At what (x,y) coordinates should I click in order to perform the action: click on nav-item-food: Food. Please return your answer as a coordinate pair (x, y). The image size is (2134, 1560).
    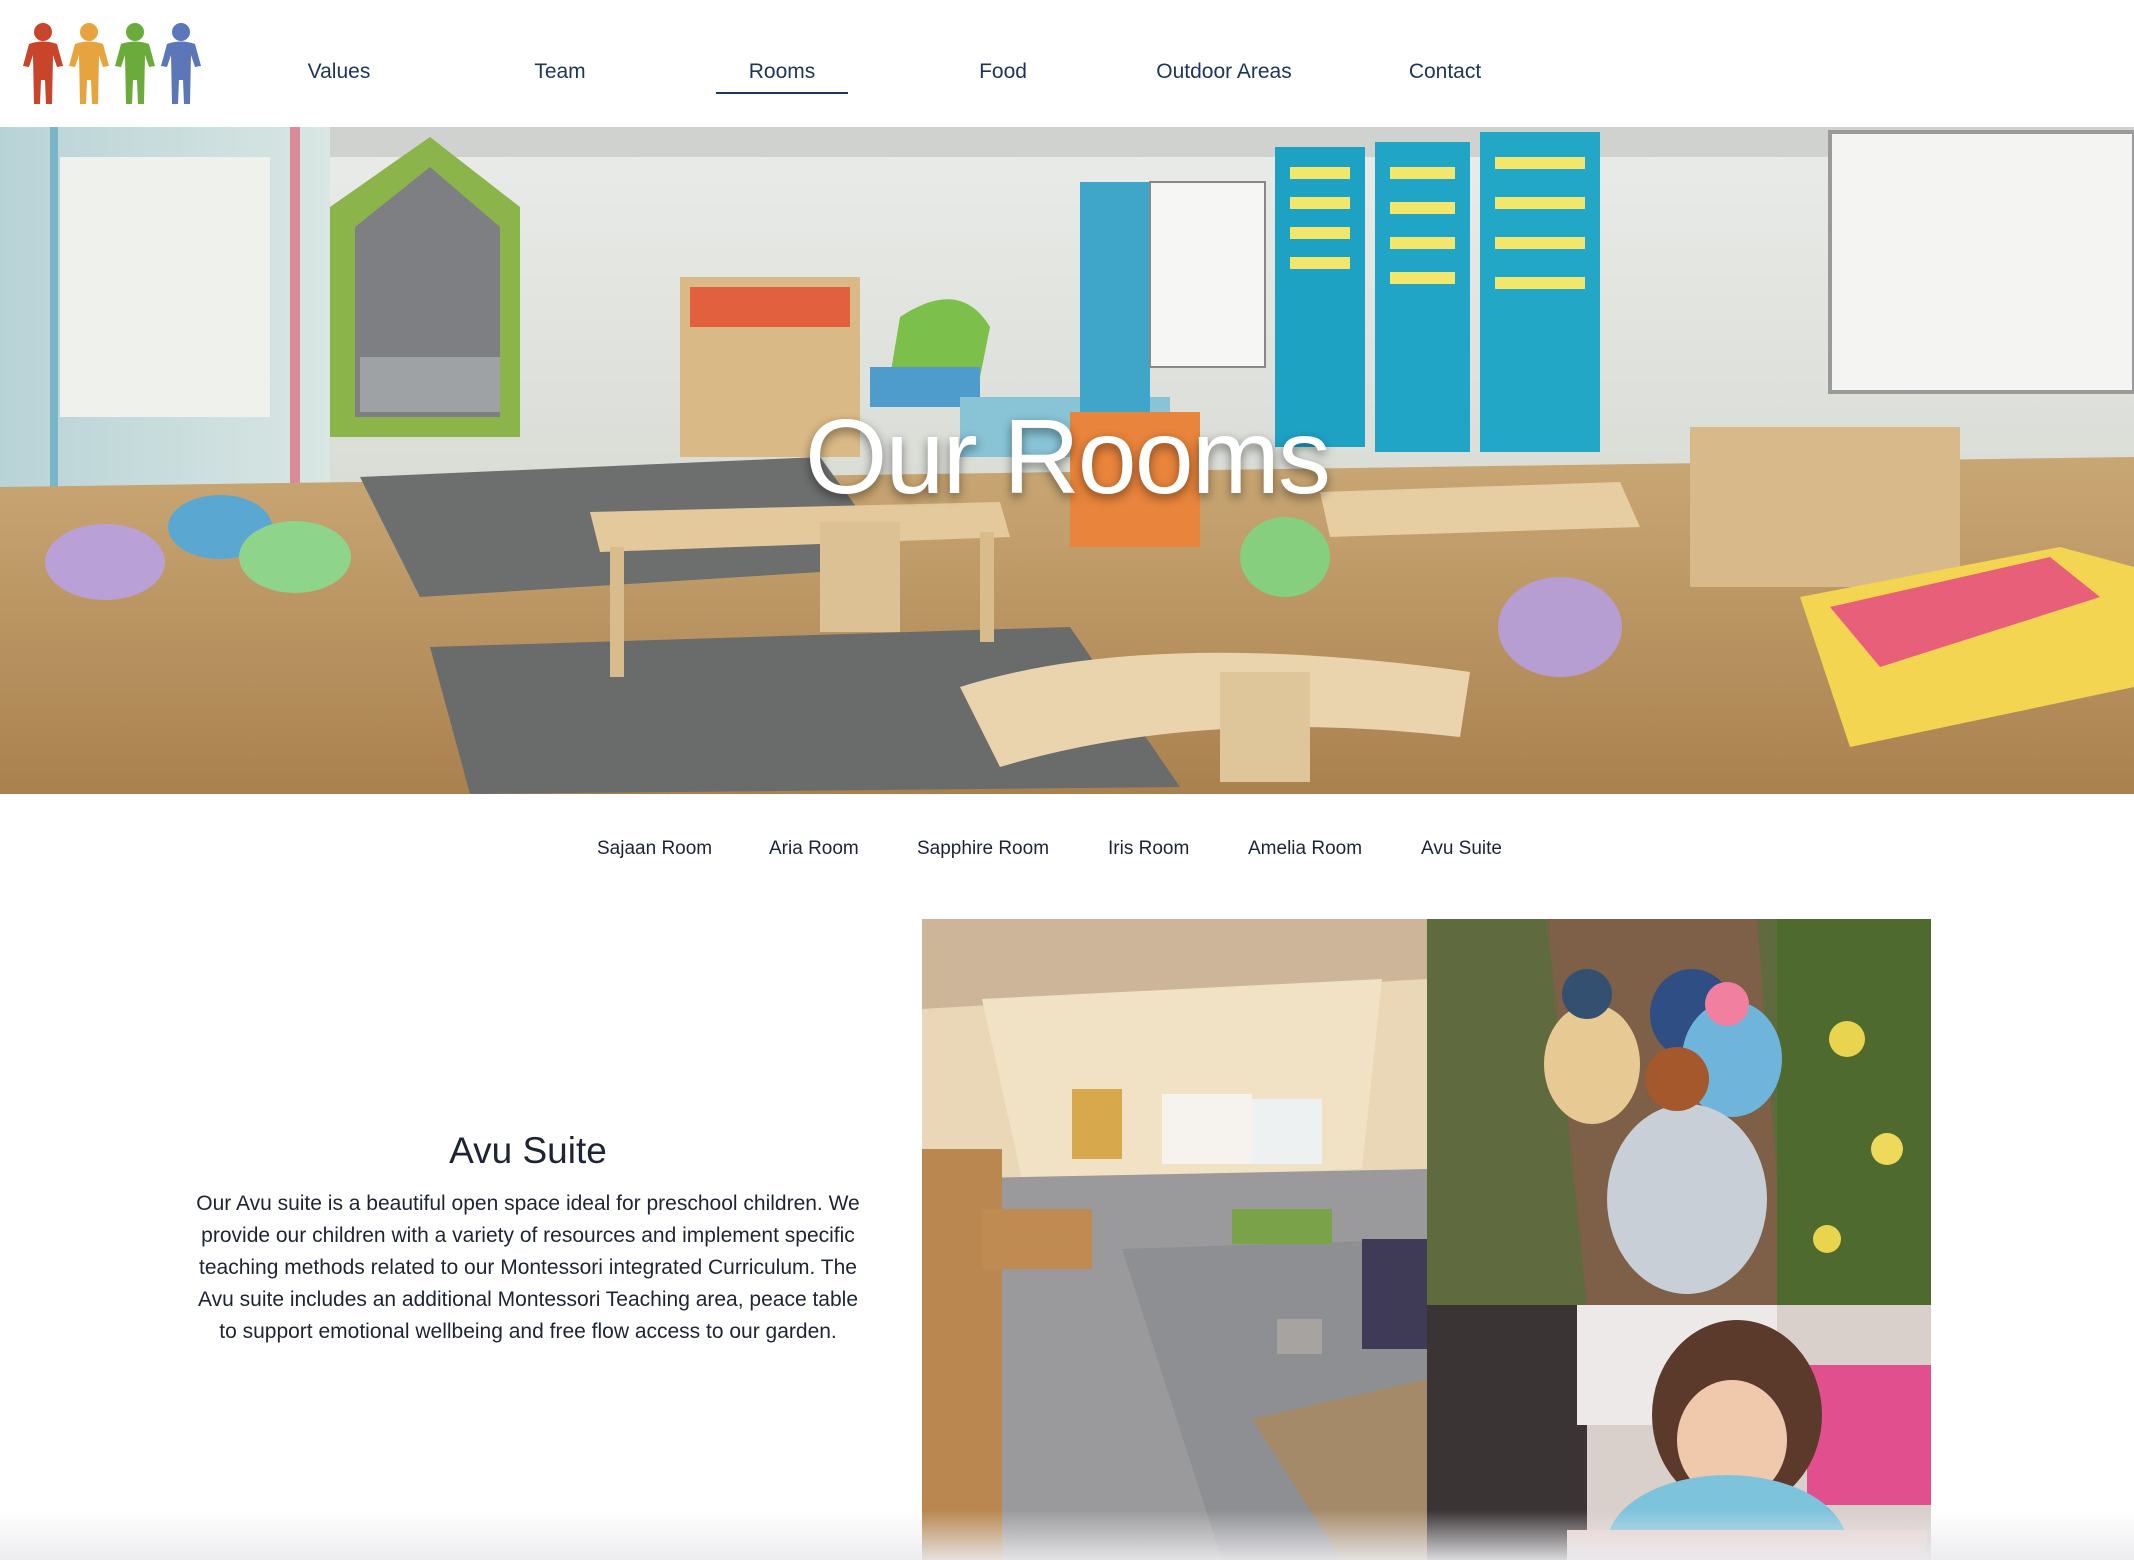
    Looking at the image, I should click on (1003, 77).